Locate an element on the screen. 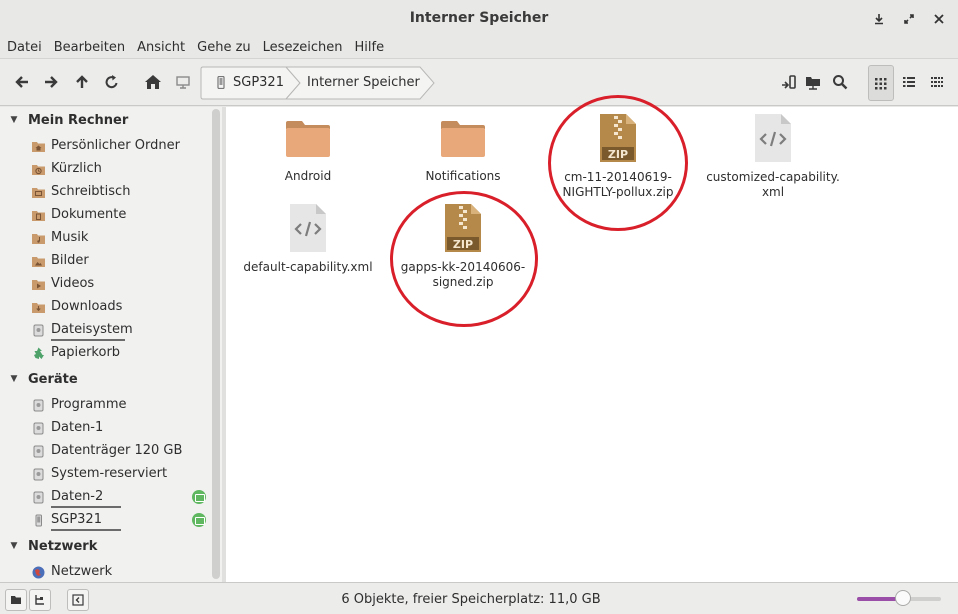  file-item-default-capability: default-capability.xml is located at coordinates (308, 244).